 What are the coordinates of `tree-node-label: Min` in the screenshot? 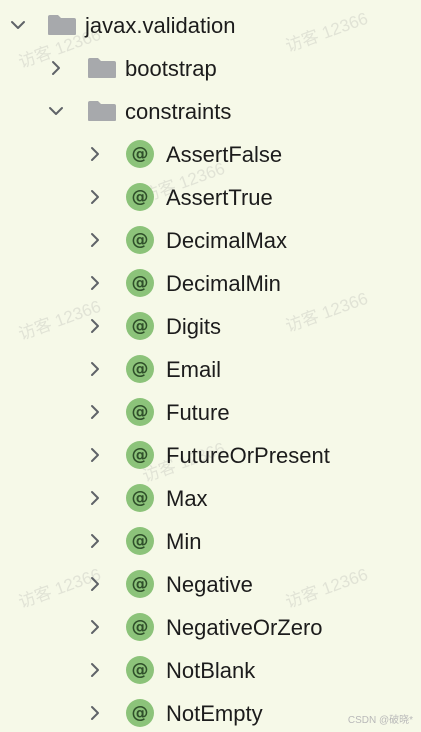 It's located at (184, 541).